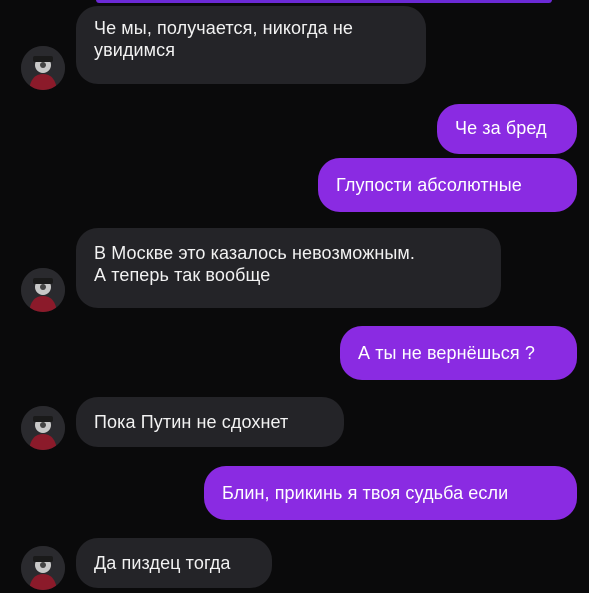 This screenshot has width=589, height=593. What do you see at coordinates (251, 45) in the screenshot?
I see `message-incoming: Че мы, получается, никогда не увидимся` at bounding box center [251, 45].